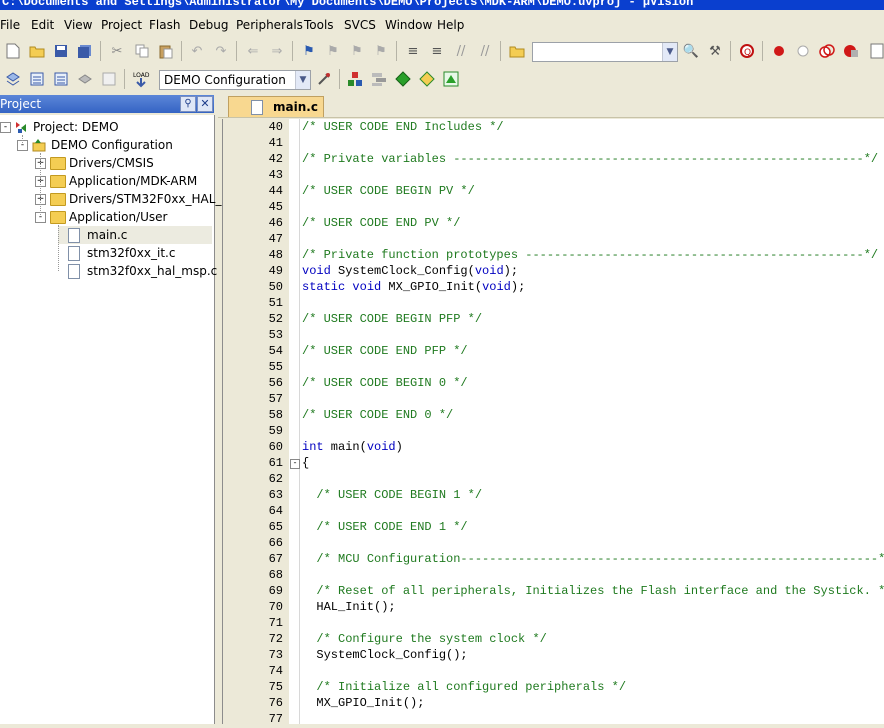 The height and width of the screenshot is (728, 884). I want to click on debug-session-icon: Q, so click(747, 51).